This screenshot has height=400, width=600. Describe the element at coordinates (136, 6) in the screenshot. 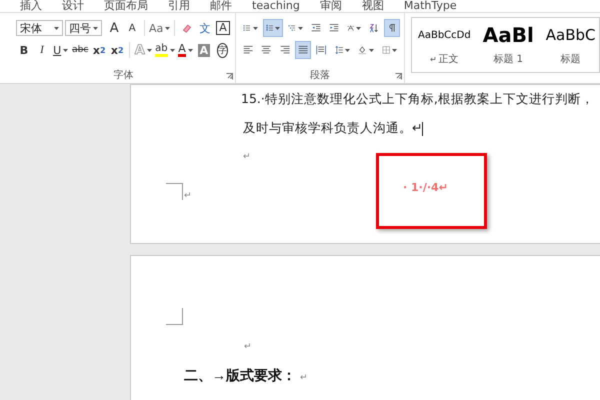

I see `ribbon-tab: 页面布局` at that location.